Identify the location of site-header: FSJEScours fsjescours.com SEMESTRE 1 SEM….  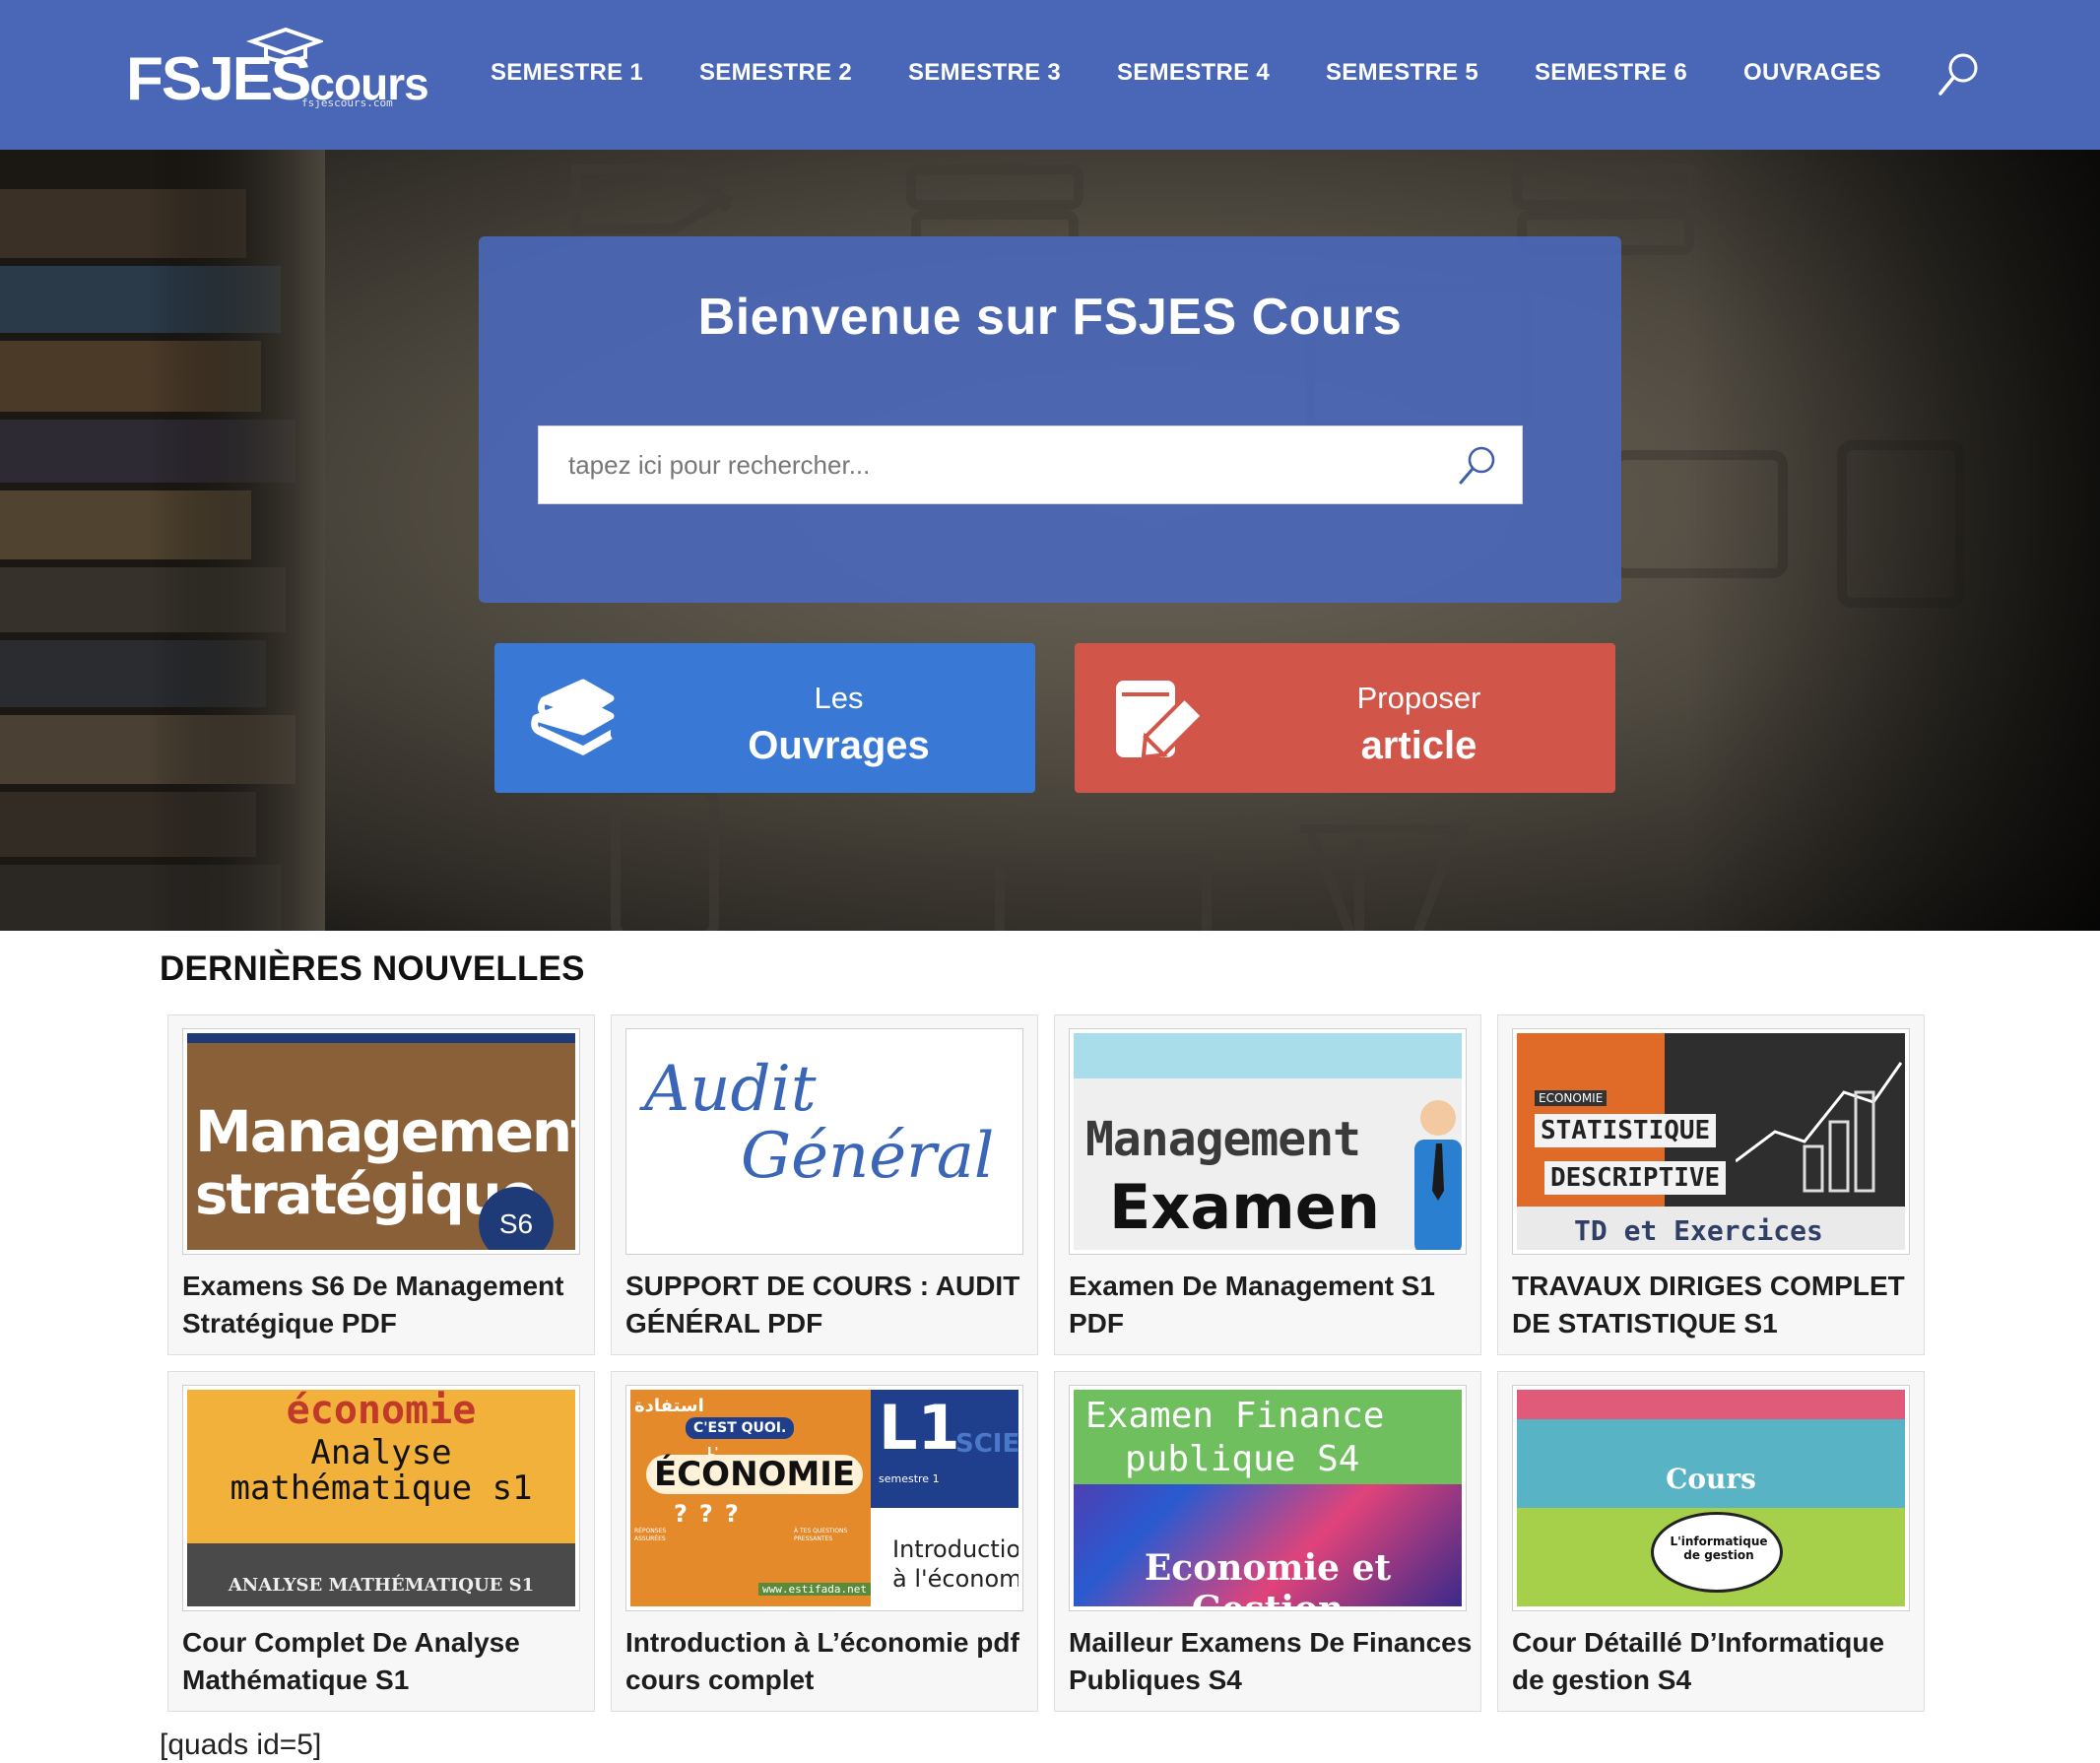
(1050, 75).